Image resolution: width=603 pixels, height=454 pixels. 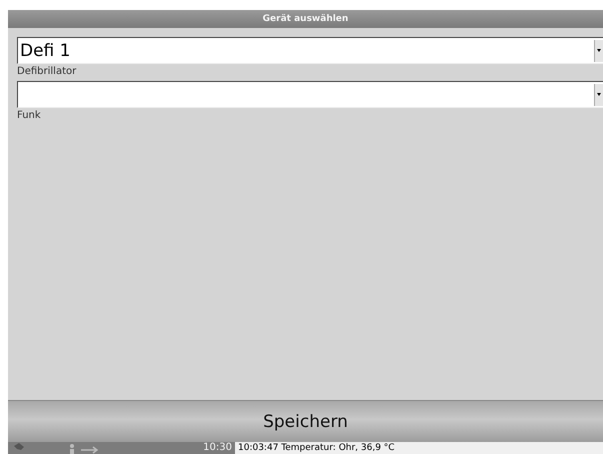 What do you see at coordinates (305, 19) in the screenshot?
I see `window-title: Gerät auswählen` at bounding box center [305, 19].